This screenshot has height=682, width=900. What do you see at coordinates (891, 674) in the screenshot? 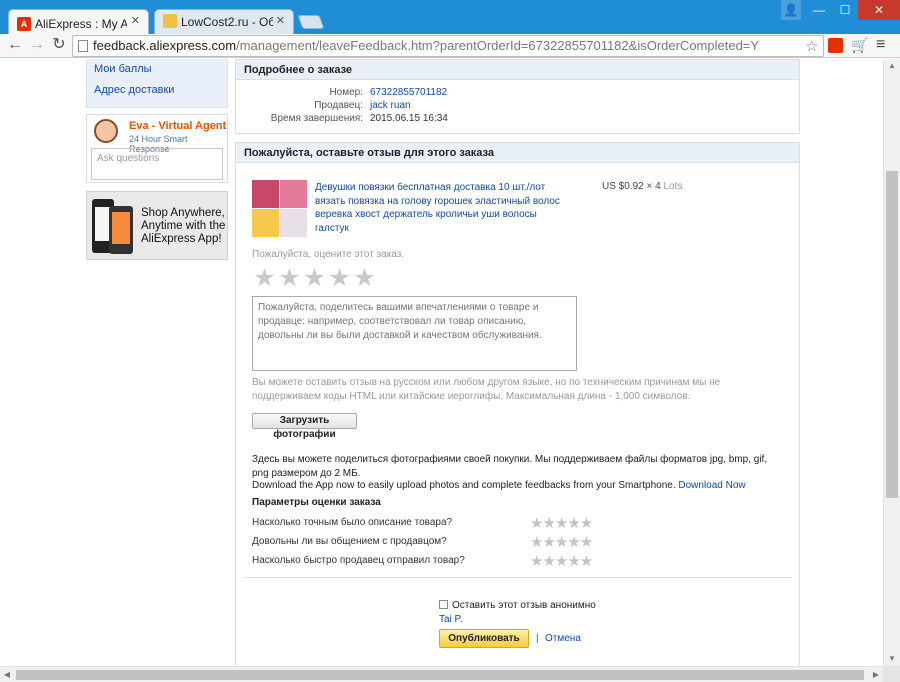
I see `scrollbar-corner` at bounding box center [891, 674].